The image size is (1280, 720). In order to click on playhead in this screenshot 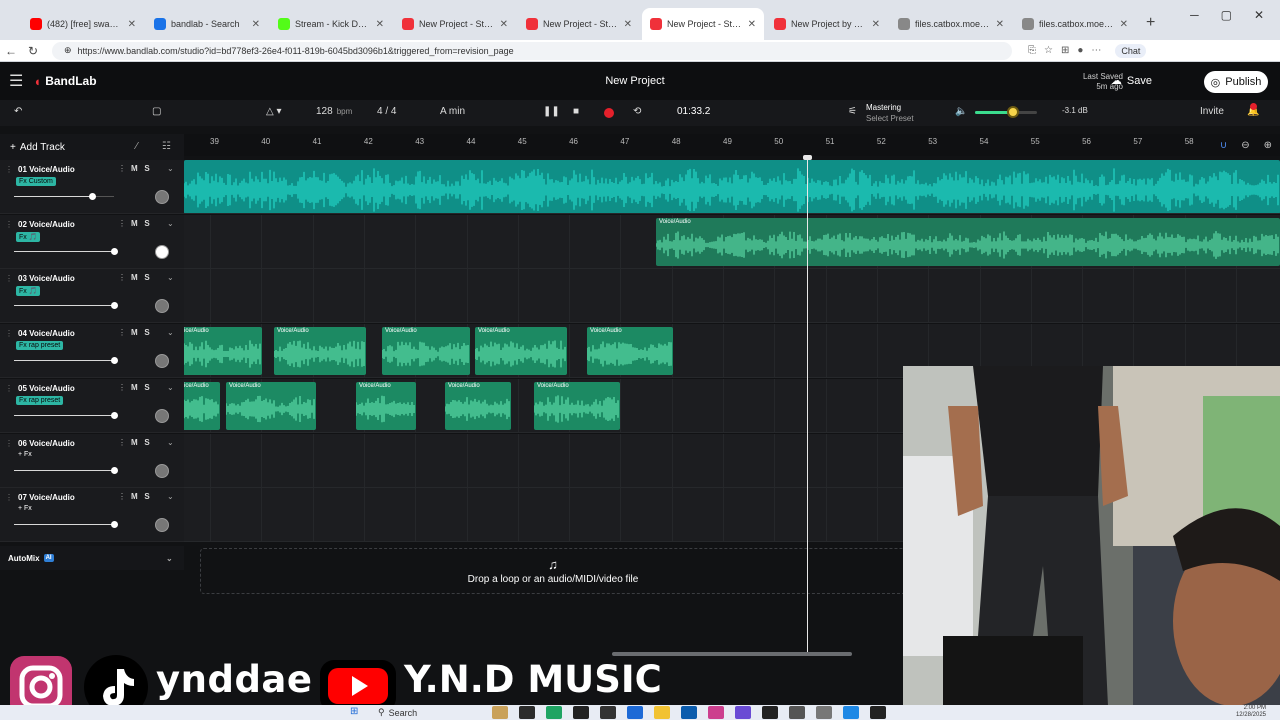, I will do `click(807, 406)`.